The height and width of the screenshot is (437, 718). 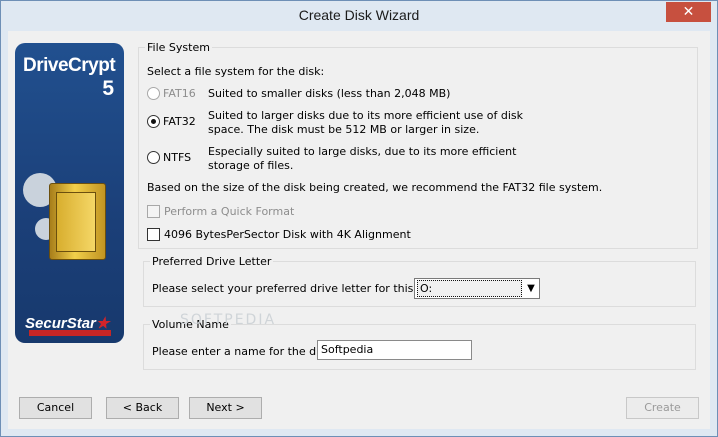 What do you see at coordinates (212, 261) in the screenshot?
I see `drive-letter-legend: Preferred Drive Letter` at bounding box center [212, 261].